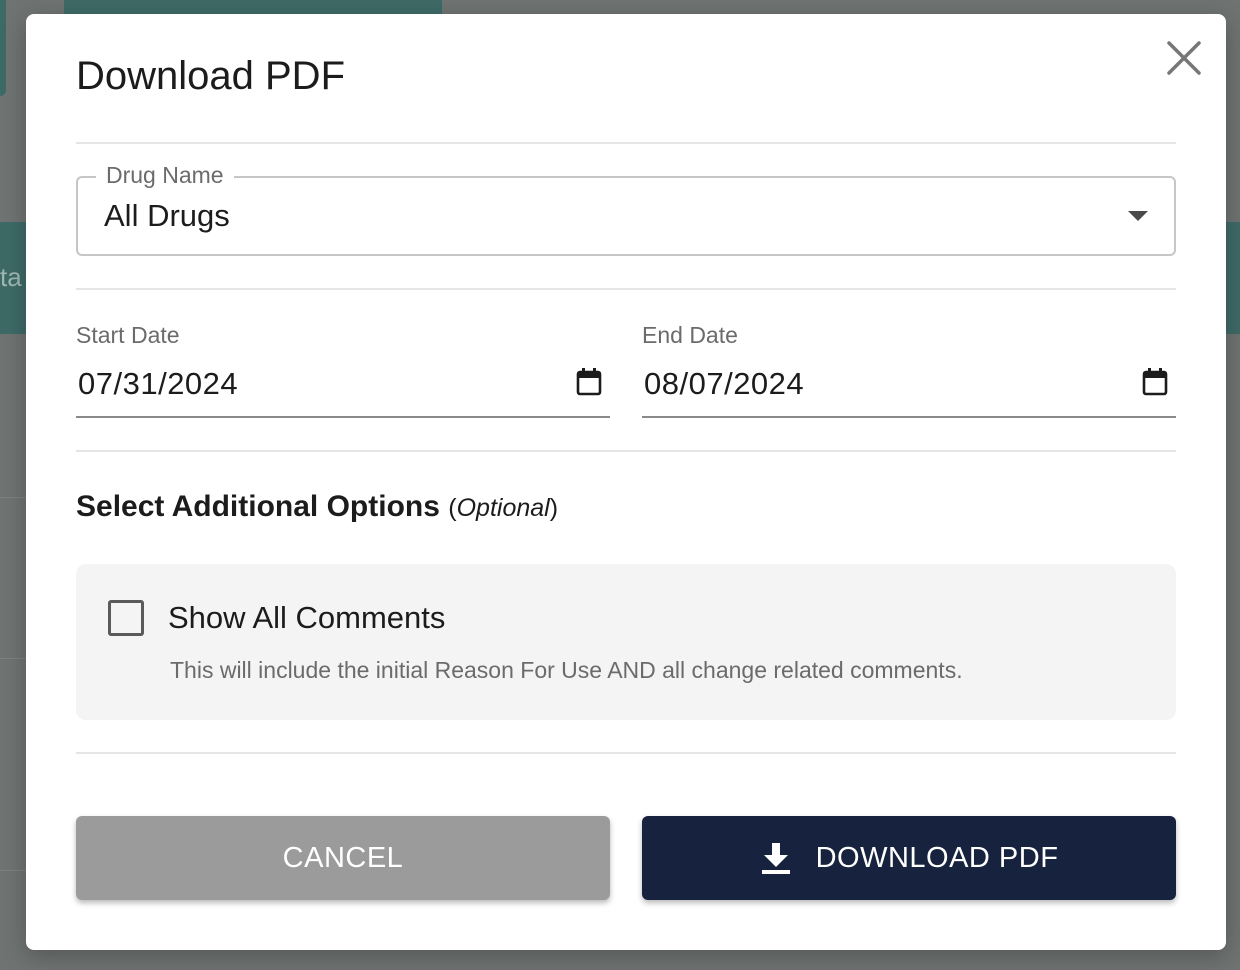 The image size is (1240, 970). I want to click on start-date-input: 07/31/2024, so click(343, 388).